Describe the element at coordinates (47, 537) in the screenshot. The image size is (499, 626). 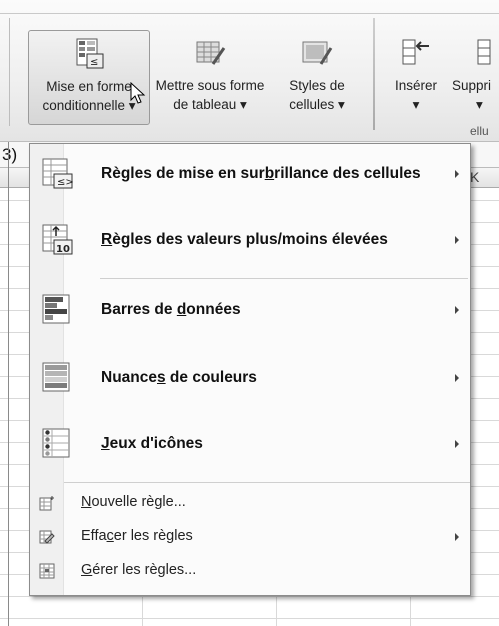
I see `clear-rules-icon` at that location.